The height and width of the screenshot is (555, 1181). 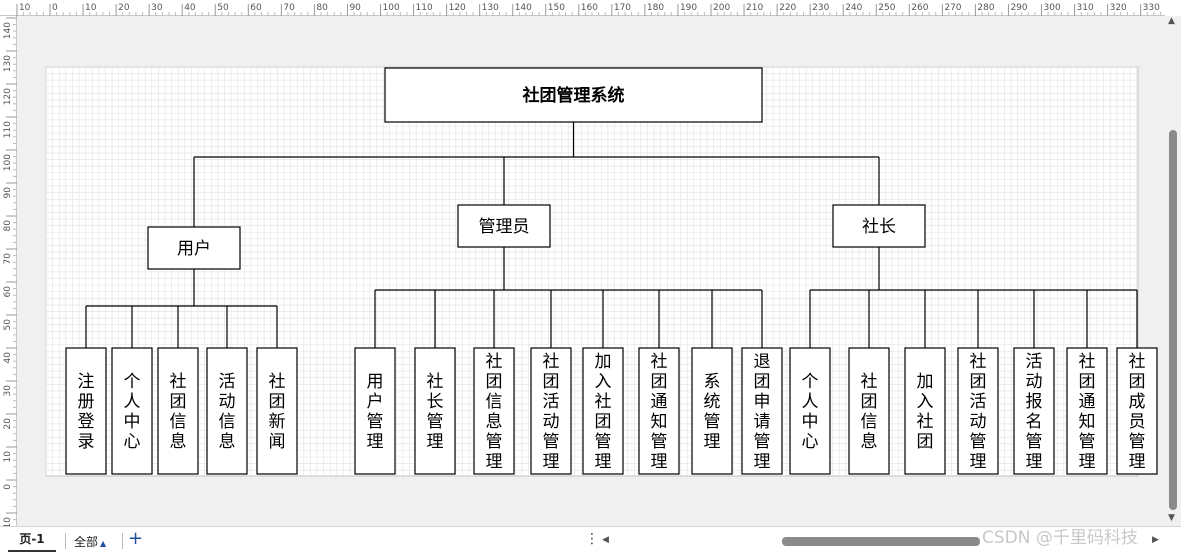 I want to click on plus-icon: +, so click(x=135, y=538).